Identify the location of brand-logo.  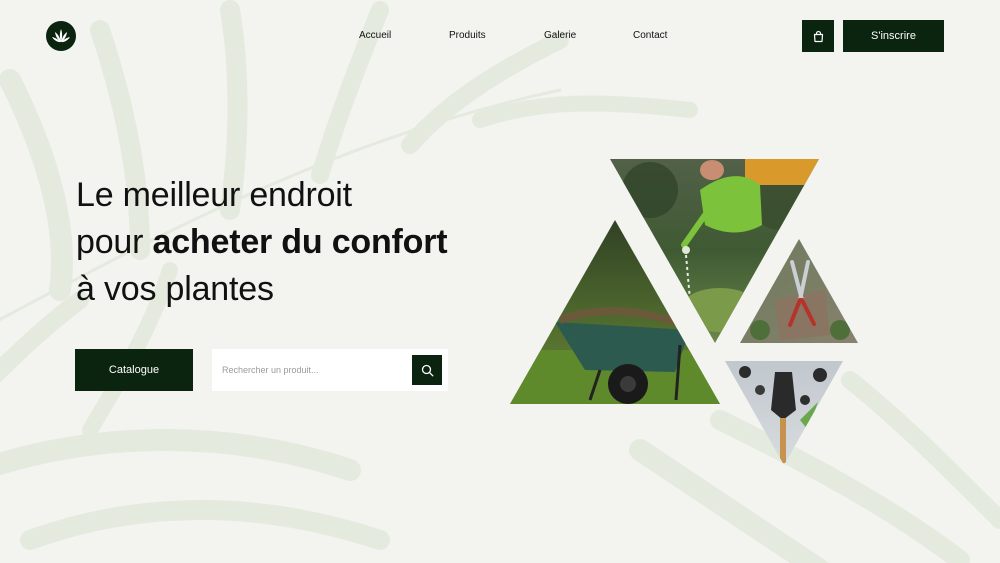
(61, 36).